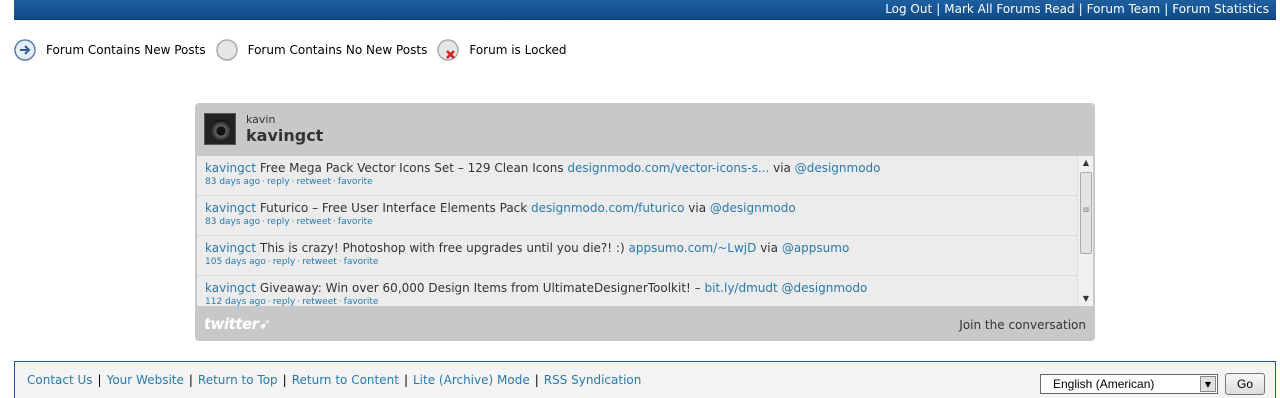 The height and width of the screenshot is (398, 1280). Describe the element at coordinates (235, 262) in the screenshot. I see `tweet-timestamp: 105 days ago` at that location.